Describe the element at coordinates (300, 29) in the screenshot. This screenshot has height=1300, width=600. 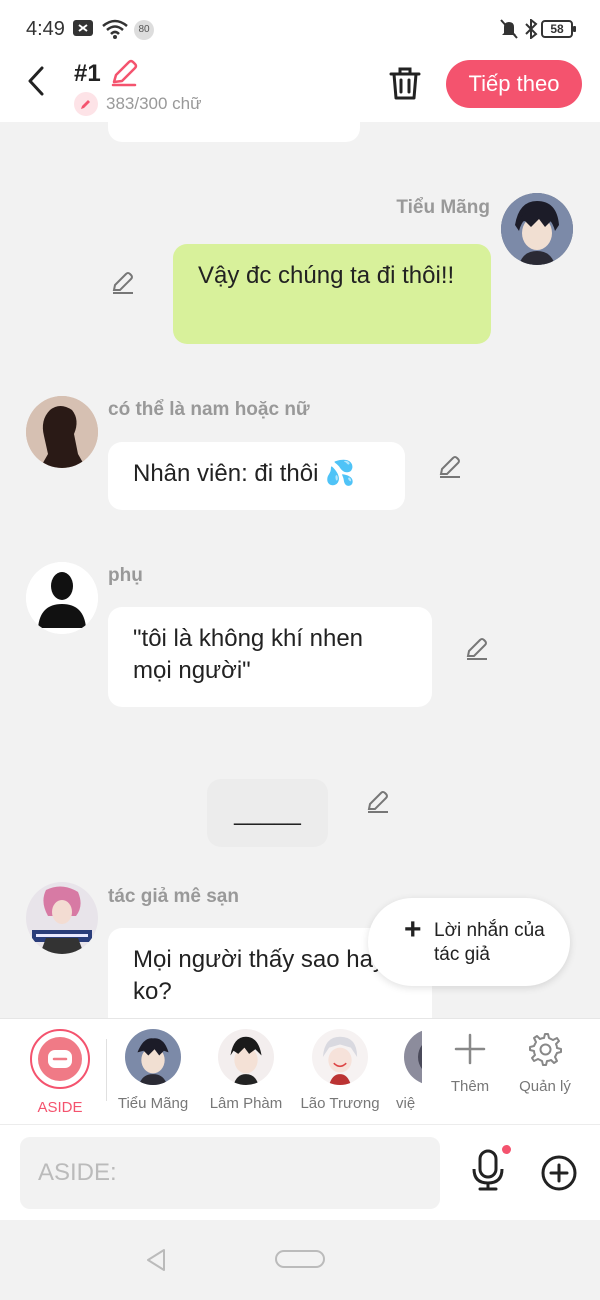
I see `status-bar: 4:49 80 58` at that location.